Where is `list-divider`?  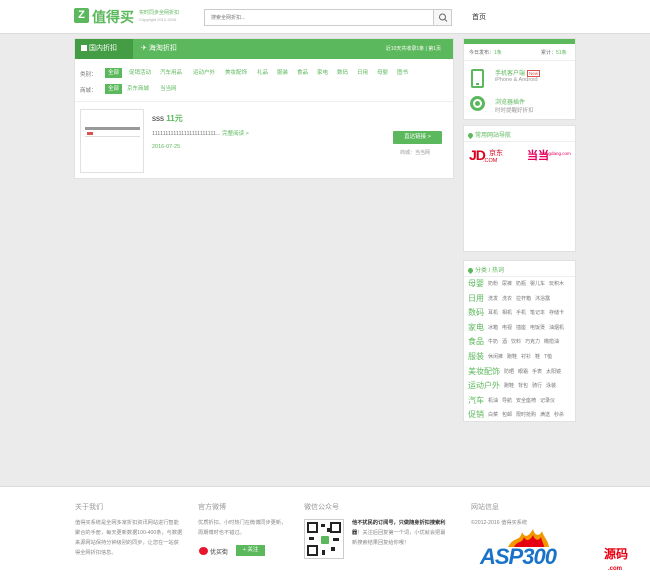
list-divider is located at coordinates (264, 101).